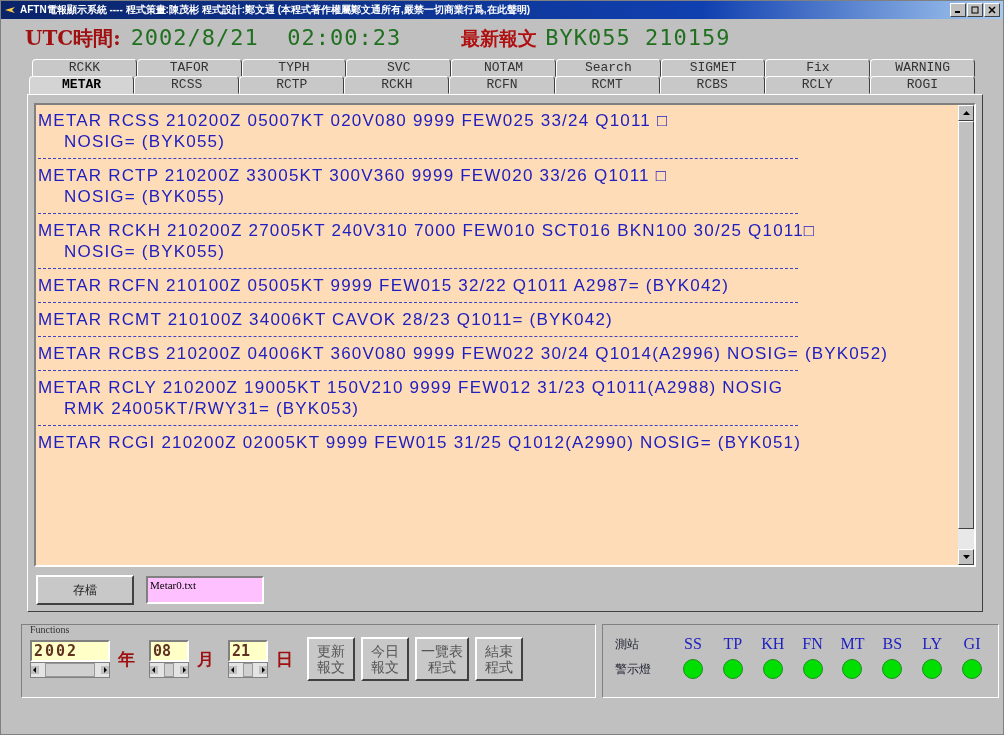 Image resolution: width=1004 pixels, height=735 pixels. What do you see at coordinates (627, 644) in the screenshot?
I see `station-label: 測站` at bounding box center [627, 644].